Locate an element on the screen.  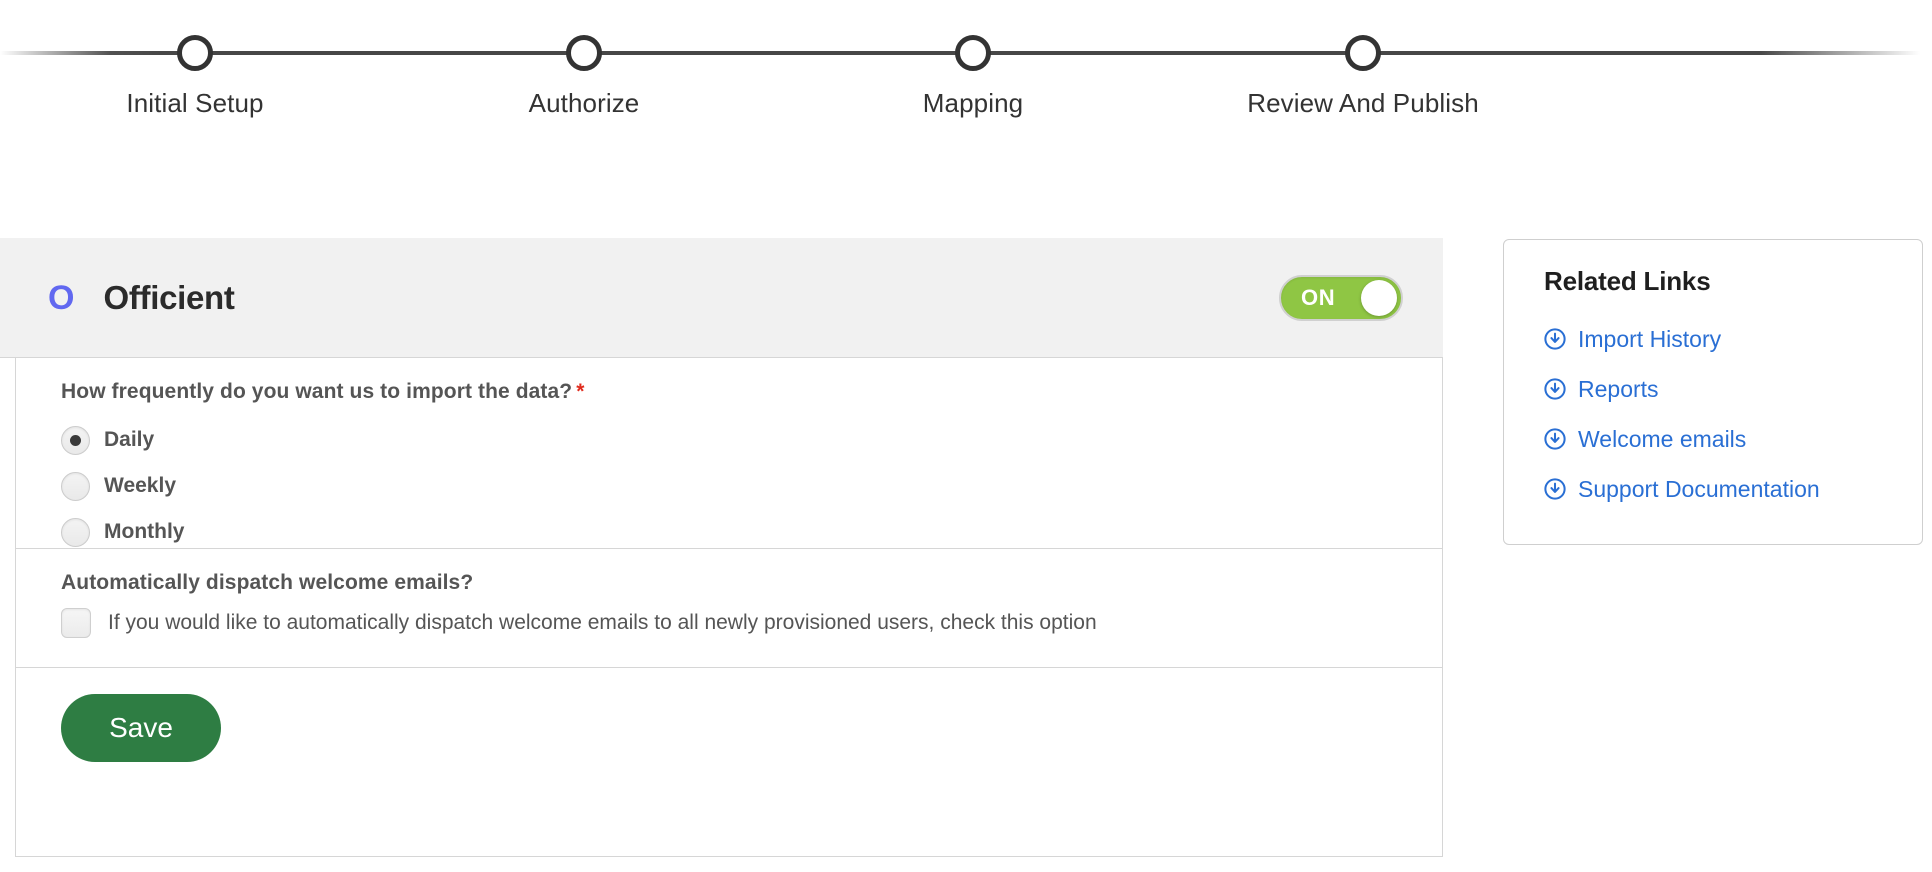
related-link-label: Support Documentation is located at coordinates (1699, 488).